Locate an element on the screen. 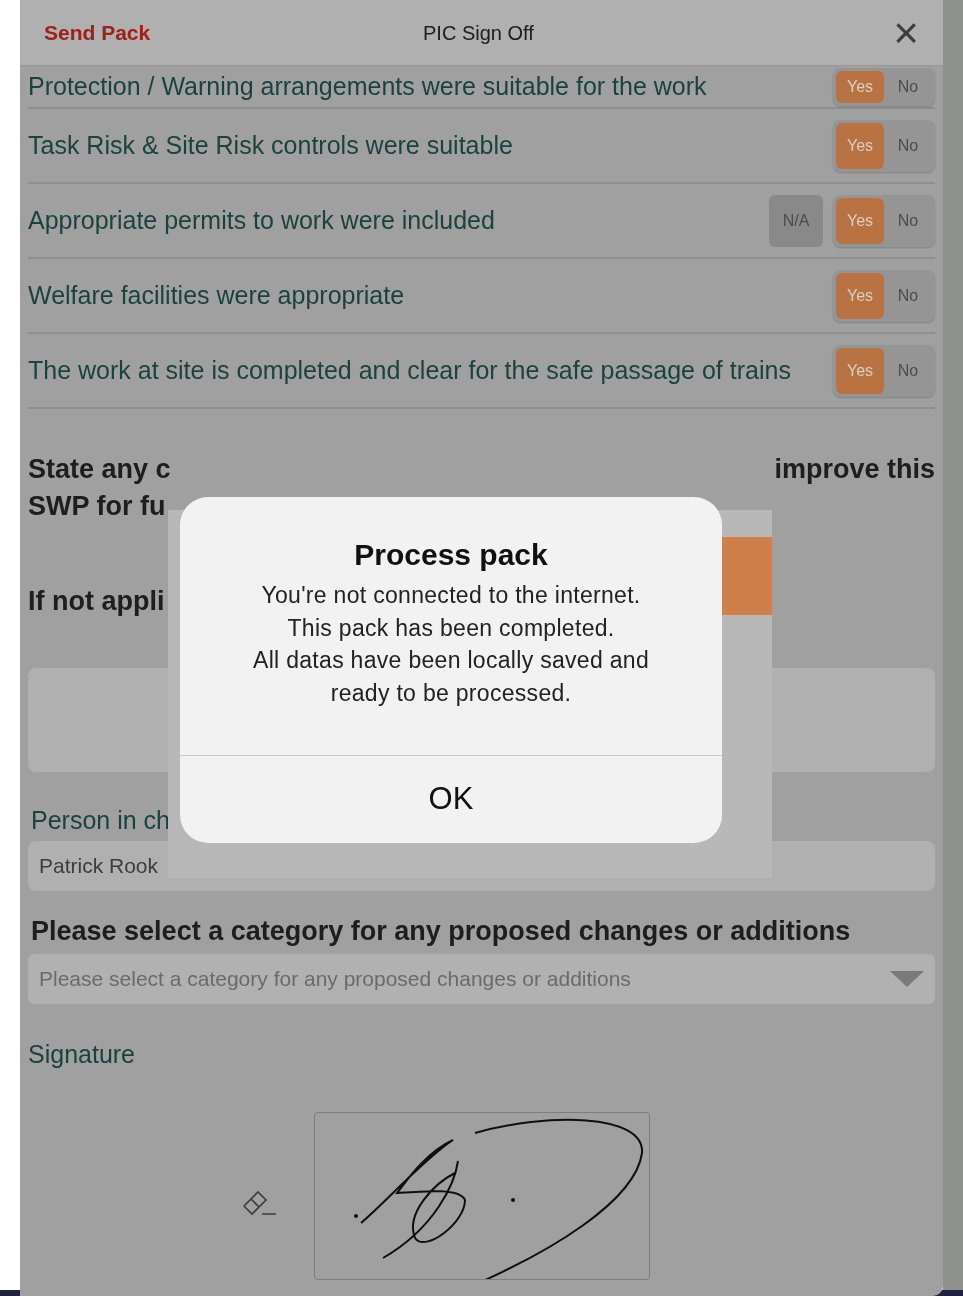 Image resolution: width=963 pixels, height=1296 pixels. section-heading: If not appli is located at coordinates (96, 601).